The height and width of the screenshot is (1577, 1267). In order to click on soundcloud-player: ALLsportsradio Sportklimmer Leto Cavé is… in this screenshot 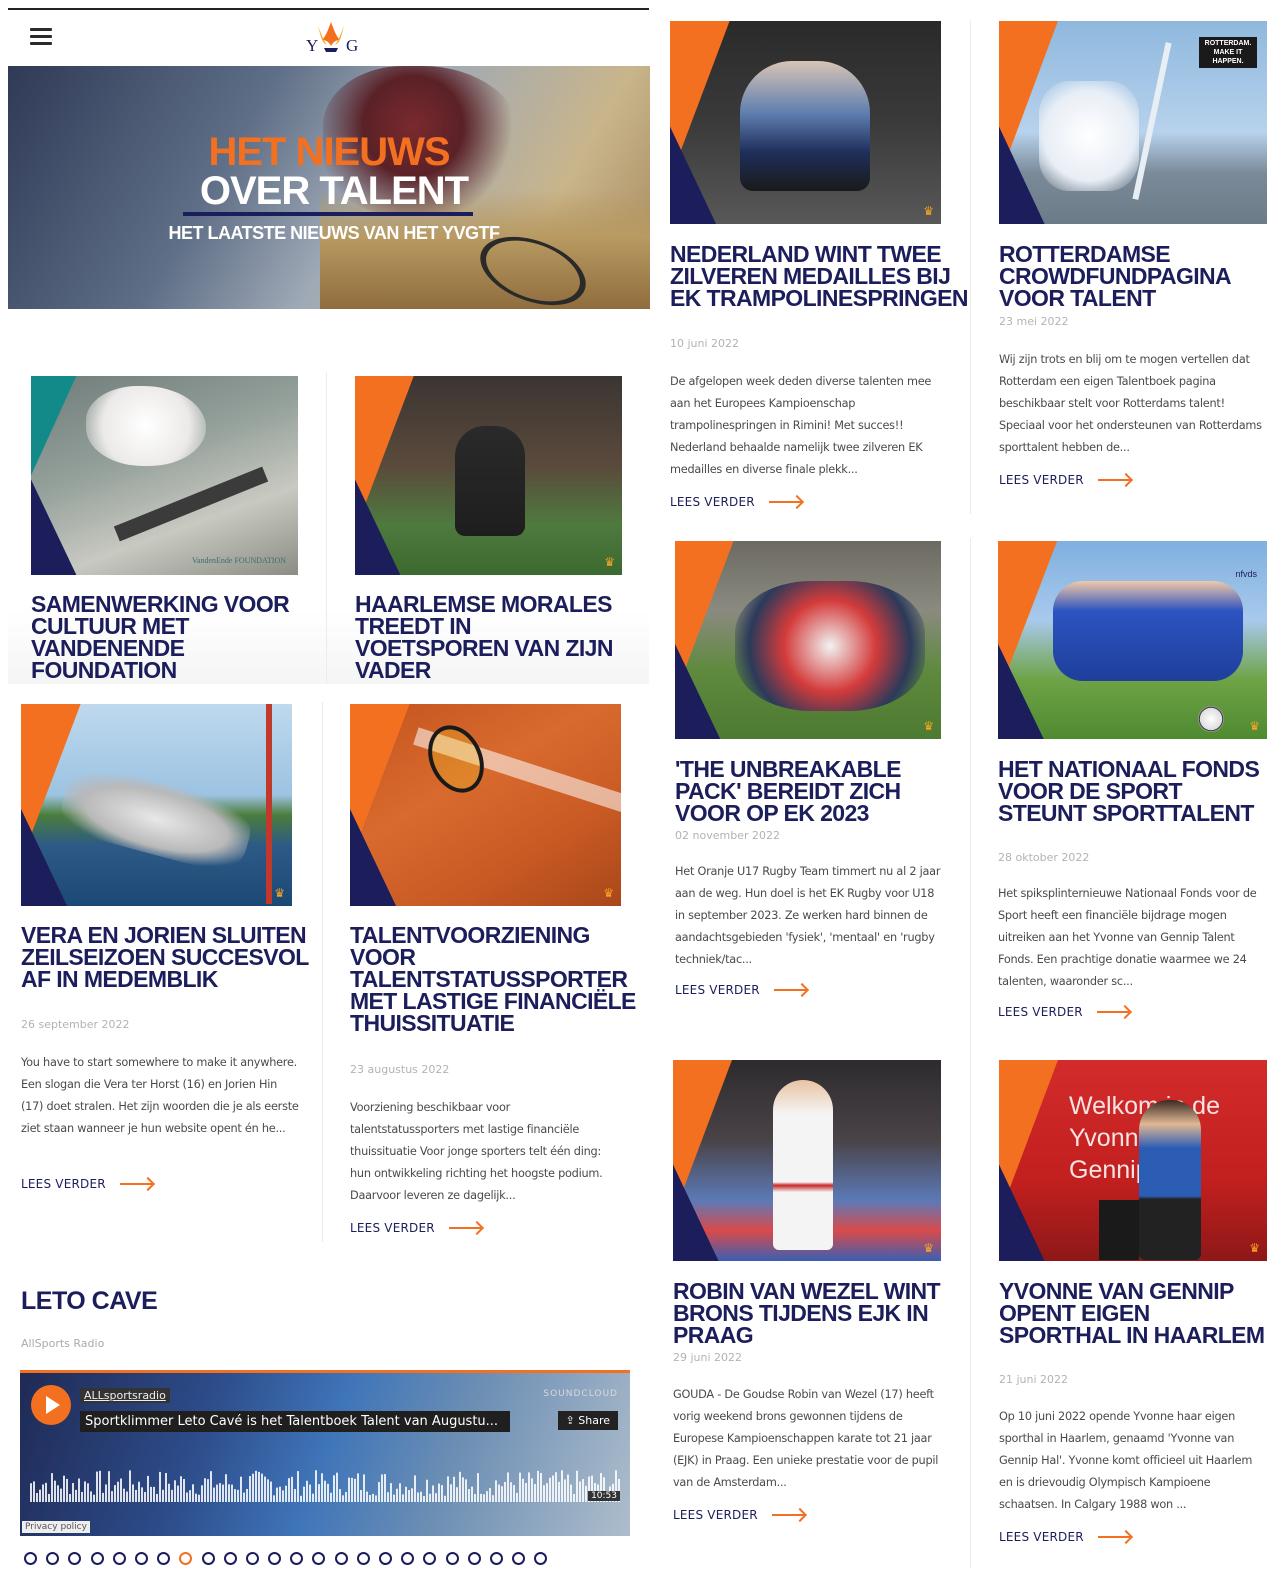, I will do `click(325, 1453)`.